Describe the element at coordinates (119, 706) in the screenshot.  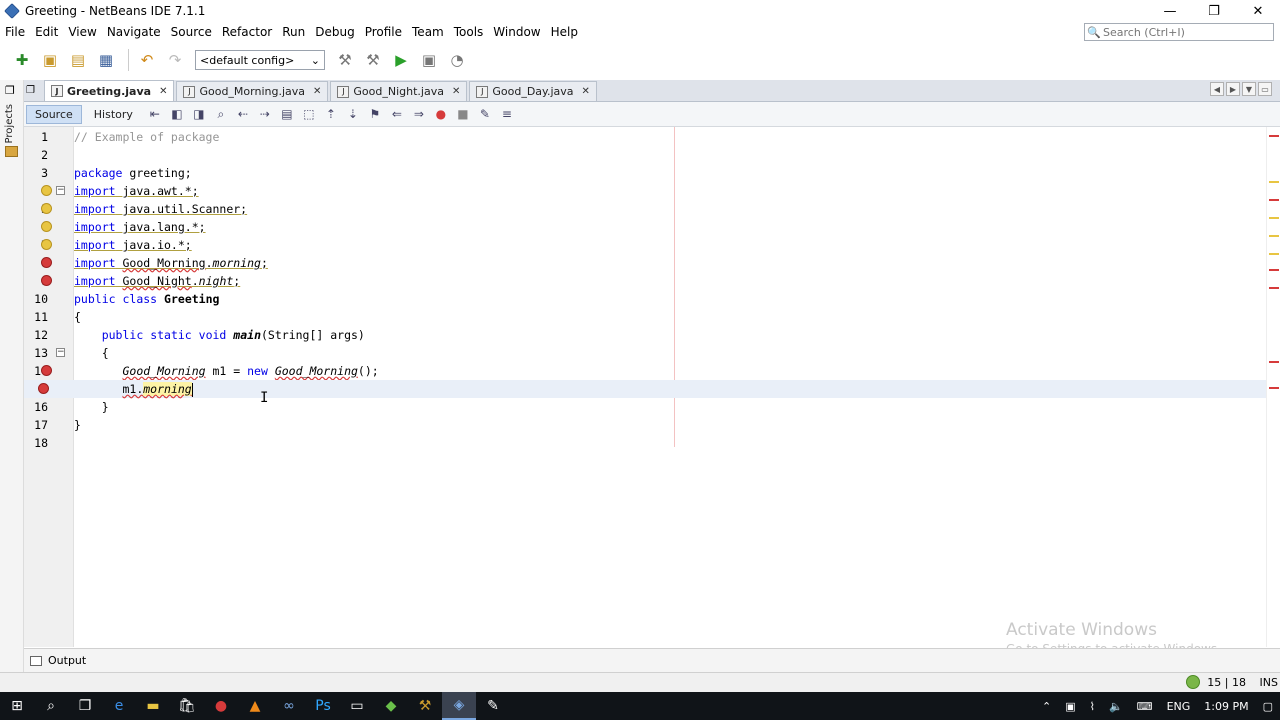
I see `edge-icon: e` at that location.